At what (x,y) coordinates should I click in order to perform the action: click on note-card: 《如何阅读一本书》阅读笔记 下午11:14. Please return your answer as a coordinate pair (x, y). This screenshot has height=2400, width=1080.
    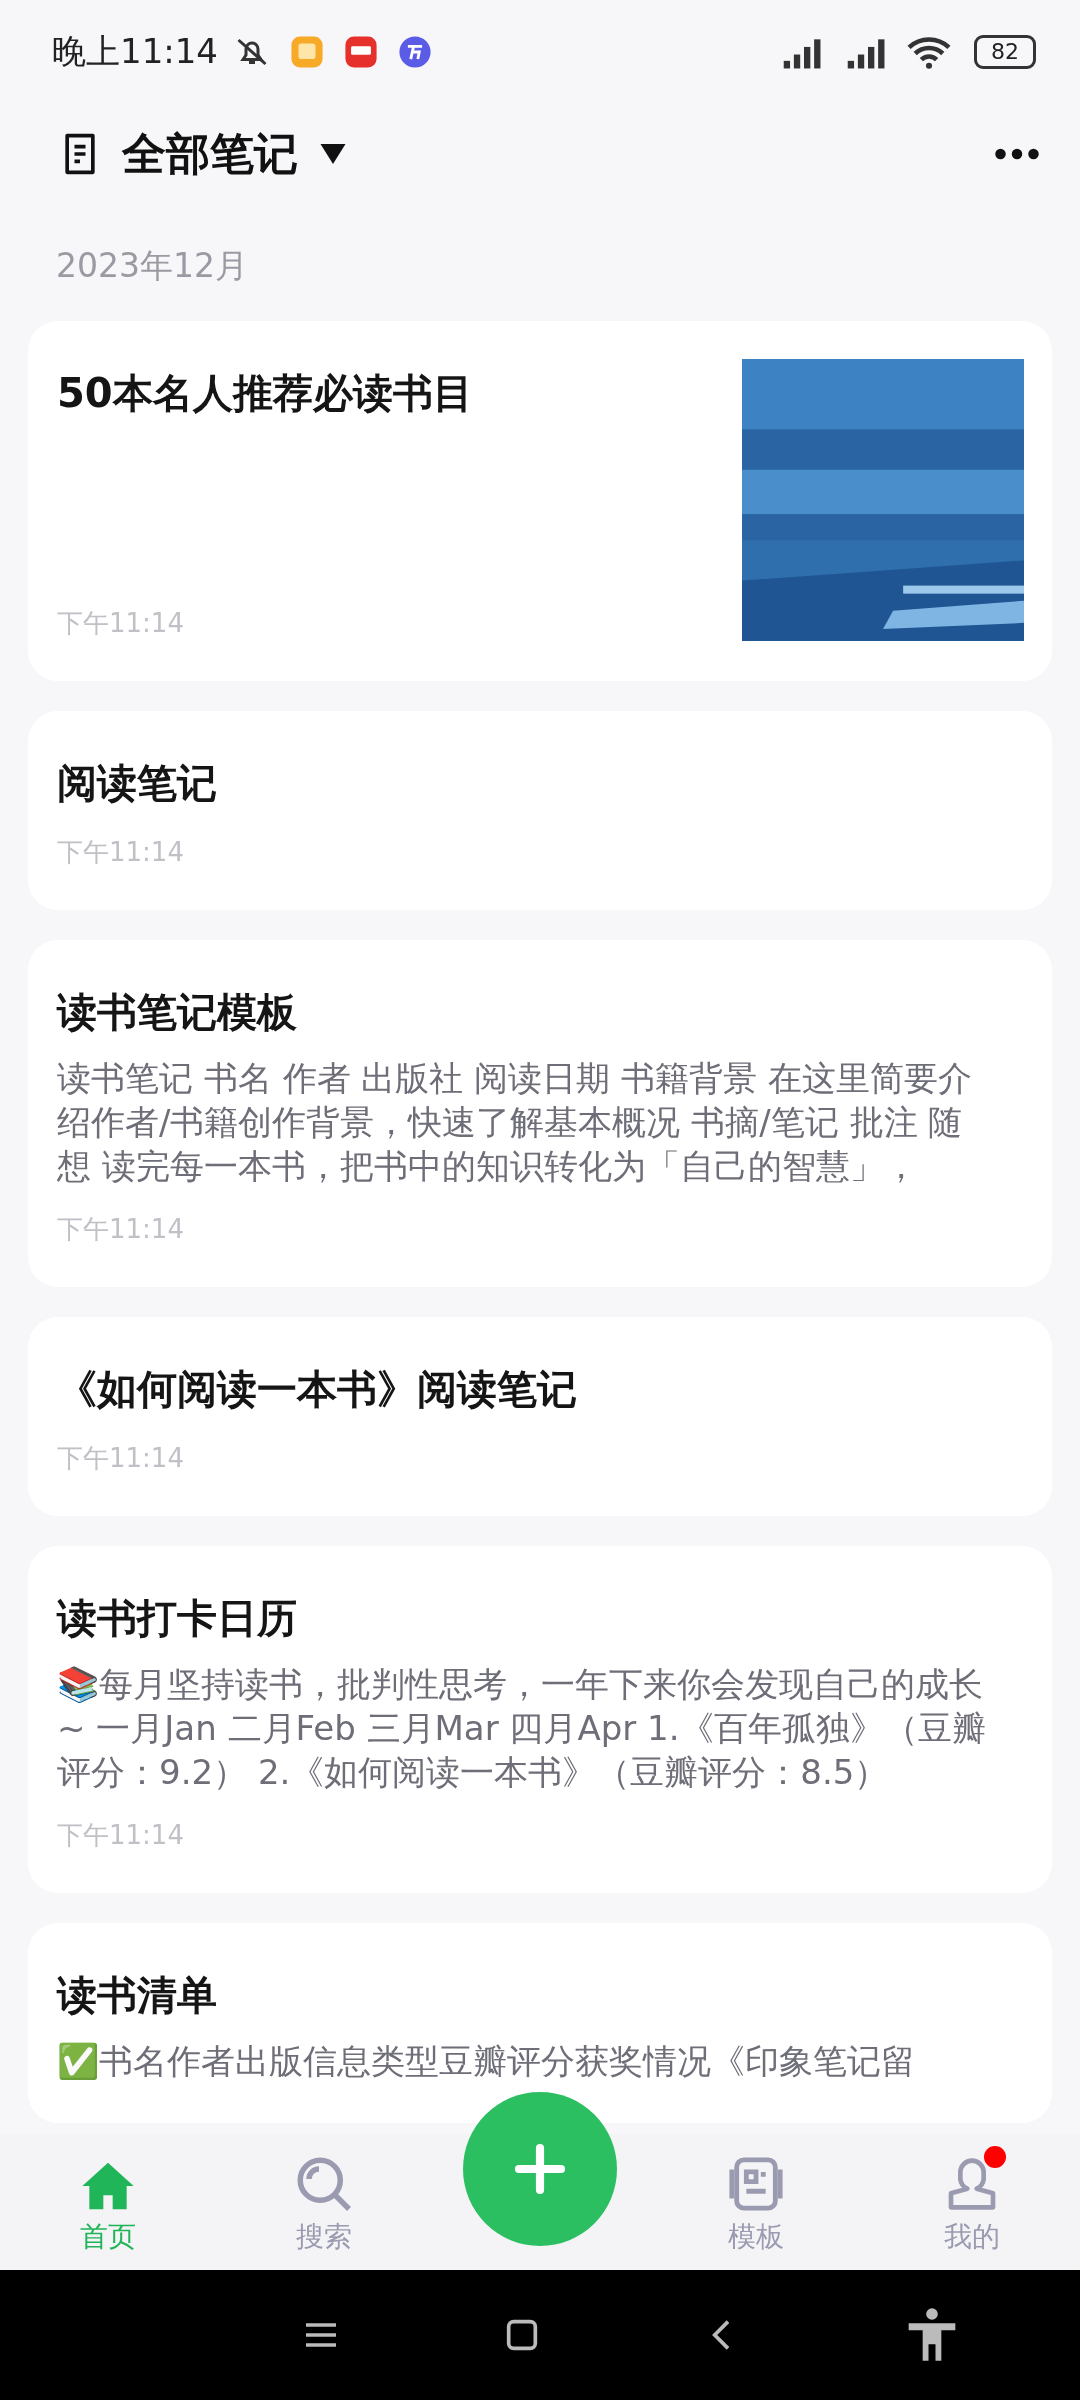
    Looking at the image, I should click on (540, 1416).